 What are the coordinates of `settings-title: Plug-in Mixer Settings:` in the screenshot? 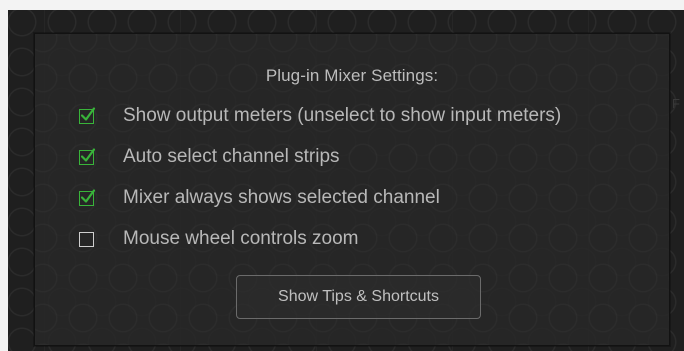 It's located at (352, 75).